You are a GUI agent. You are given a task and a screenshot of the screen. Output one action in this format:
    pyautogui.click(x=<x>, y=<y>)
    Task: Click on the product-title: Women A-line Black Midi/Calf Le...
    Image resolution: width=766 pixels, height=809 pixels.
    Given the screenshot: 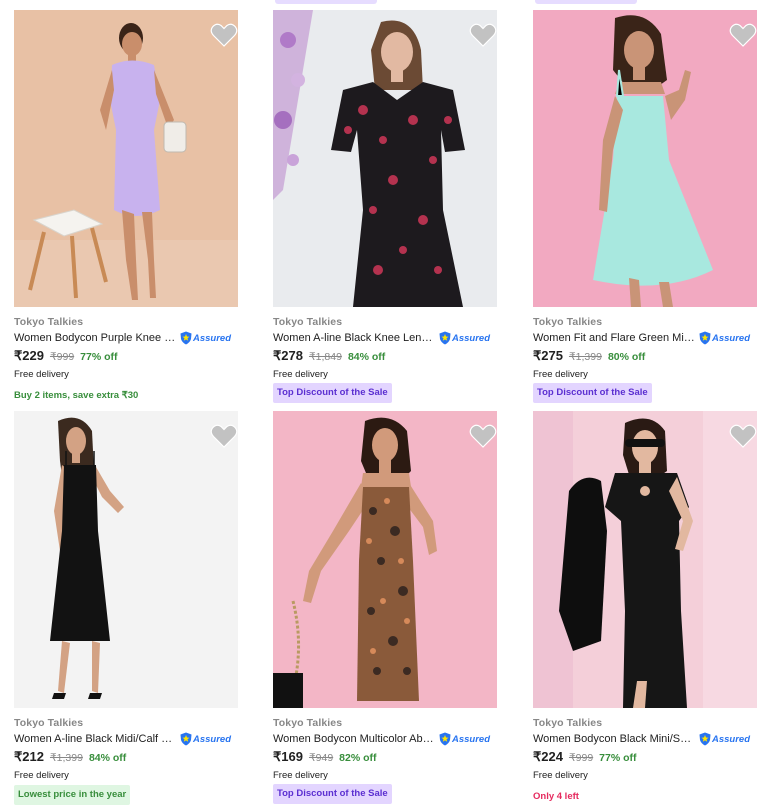 What is the action you would take?
    pyautogui.click(x=96, y=739)
    